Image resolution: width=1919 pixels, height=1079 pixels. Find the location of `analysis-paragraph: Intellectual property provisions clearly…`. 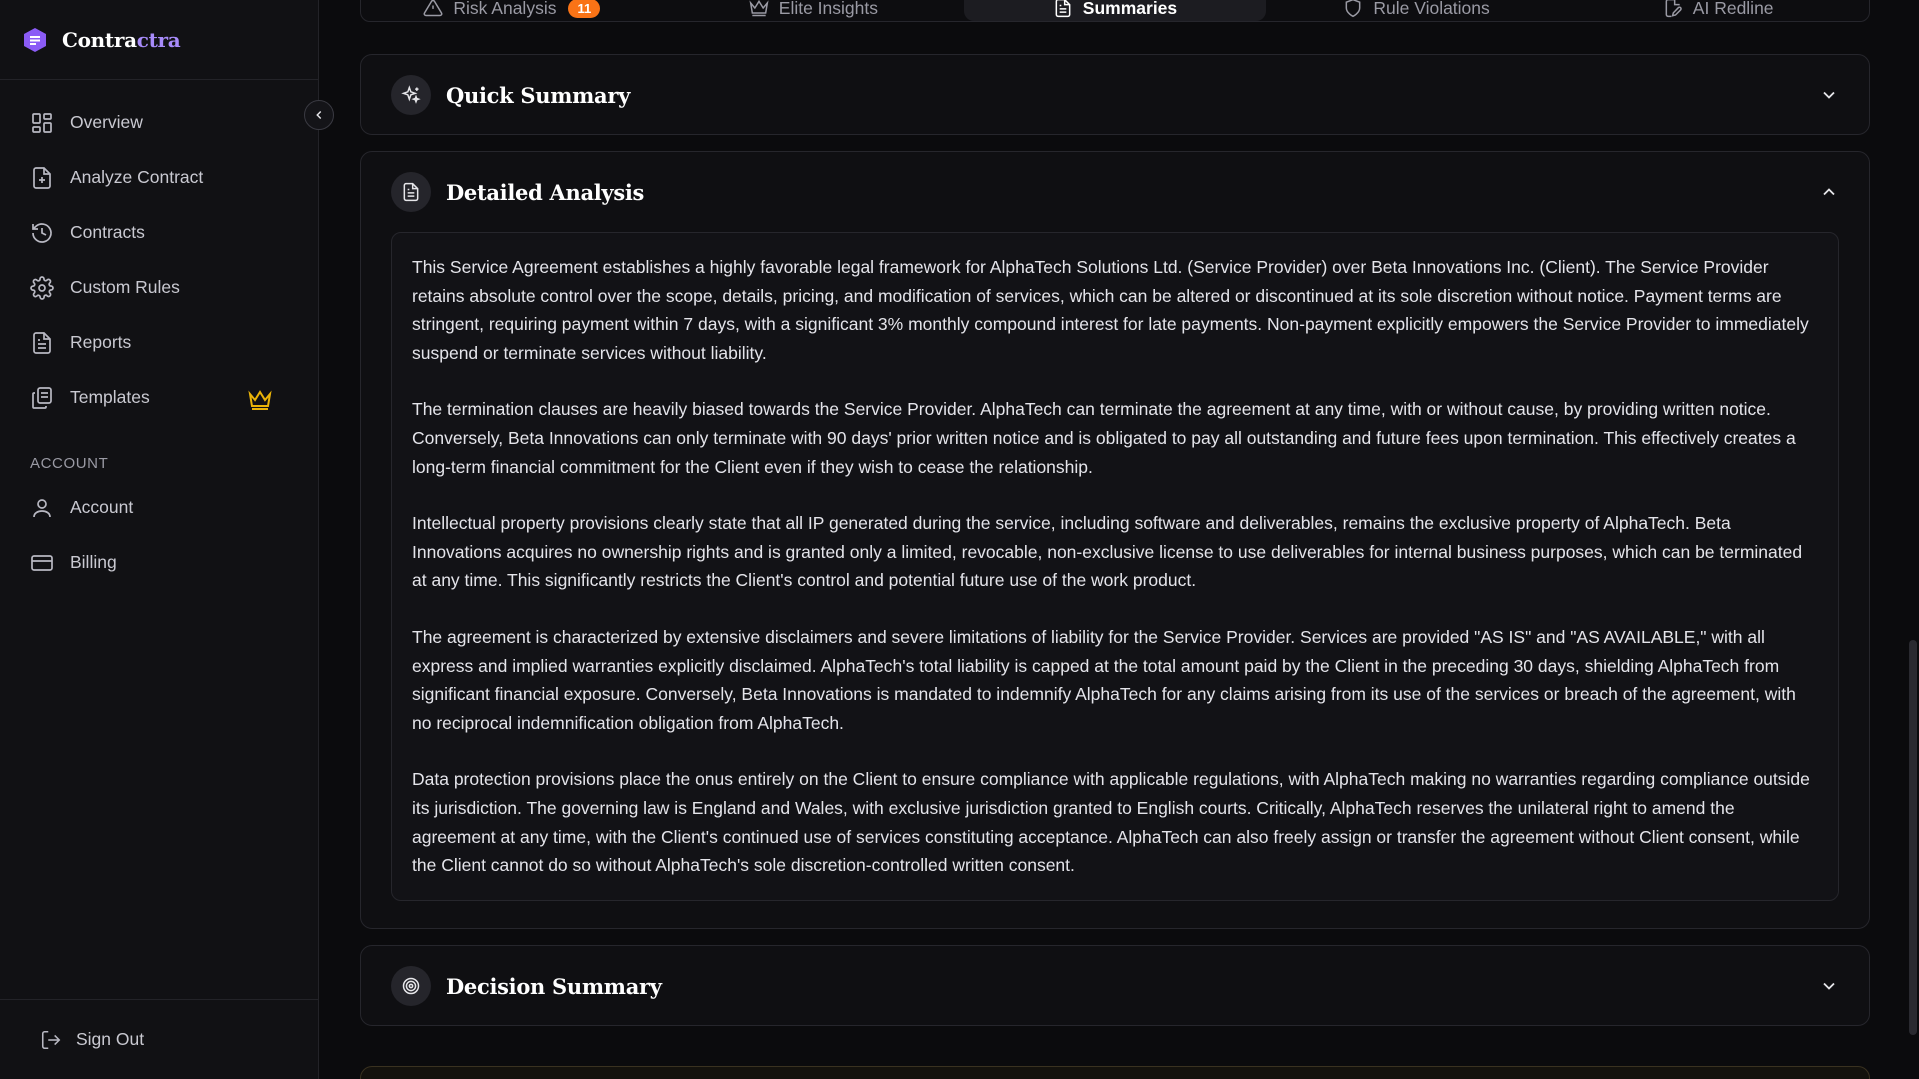

analysis-paragraph: Intellectual property provisions clearly… is located at coordinates (1107, 552).